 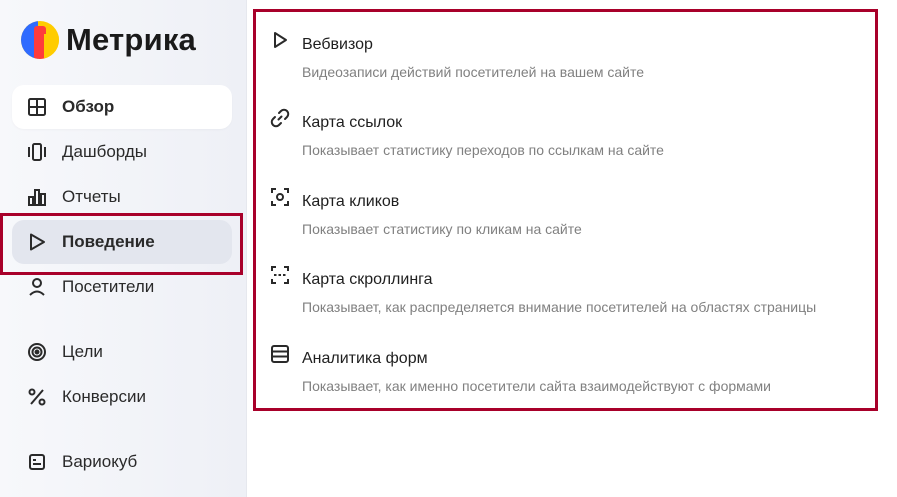 I want to click on sidebar-item-label: Посетители, so click(x=108, y=286).